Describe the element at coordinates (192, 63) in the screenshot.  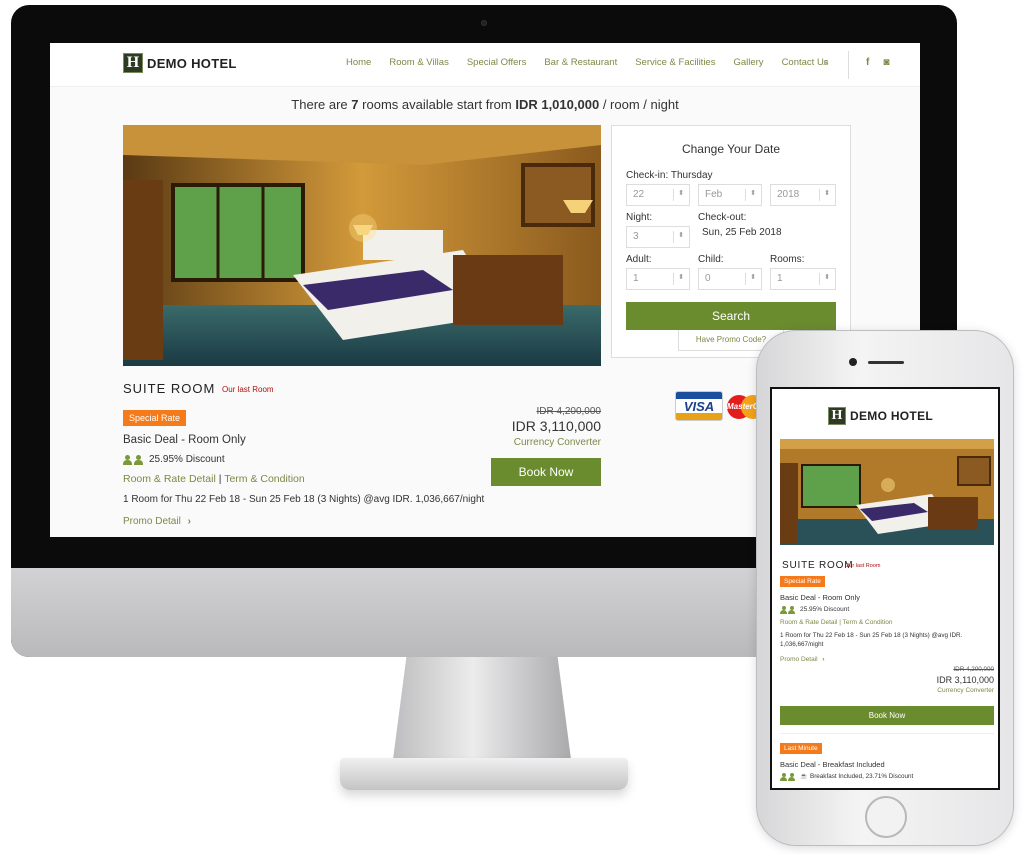
I see `logo-text: DEMO HOTEL` at that location.